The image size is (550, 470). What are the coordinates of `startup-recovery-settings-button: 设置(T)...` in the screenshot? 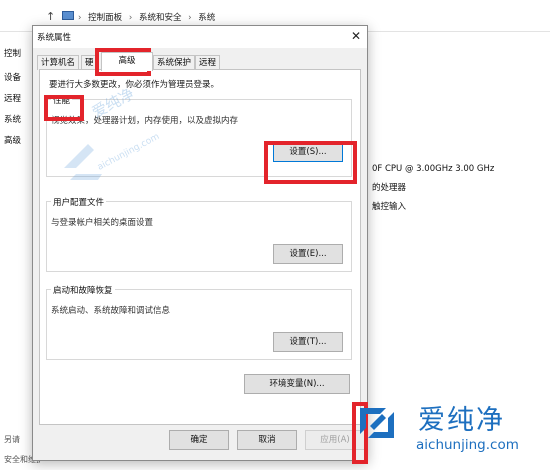 It's located at (308, 342).